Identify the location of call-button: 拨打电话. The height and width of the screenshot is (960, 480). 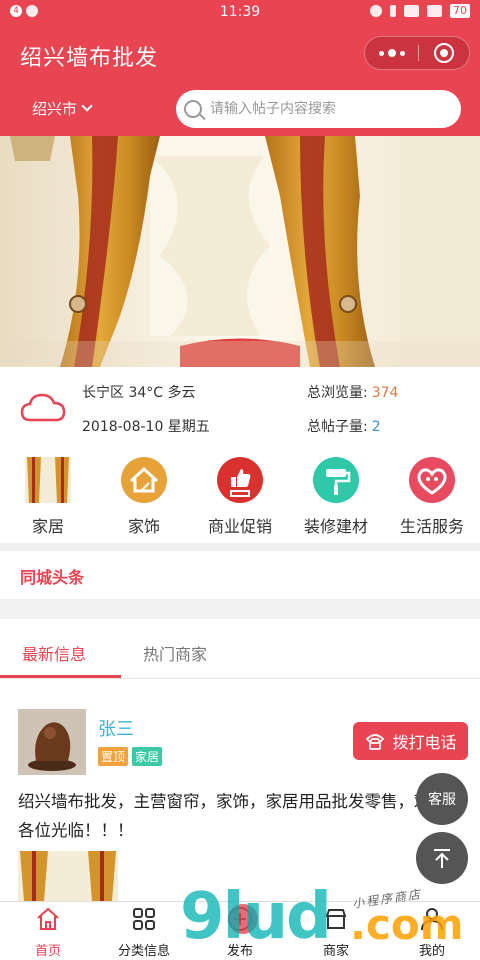
(410, 741).